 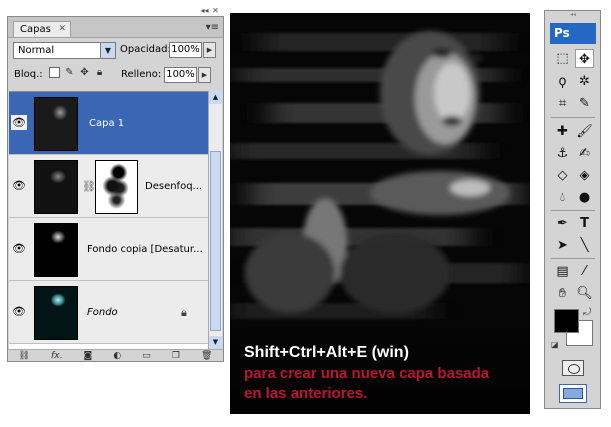 I want to click on panel-menu-icon: ▾≡, so click(x=212, y=27).